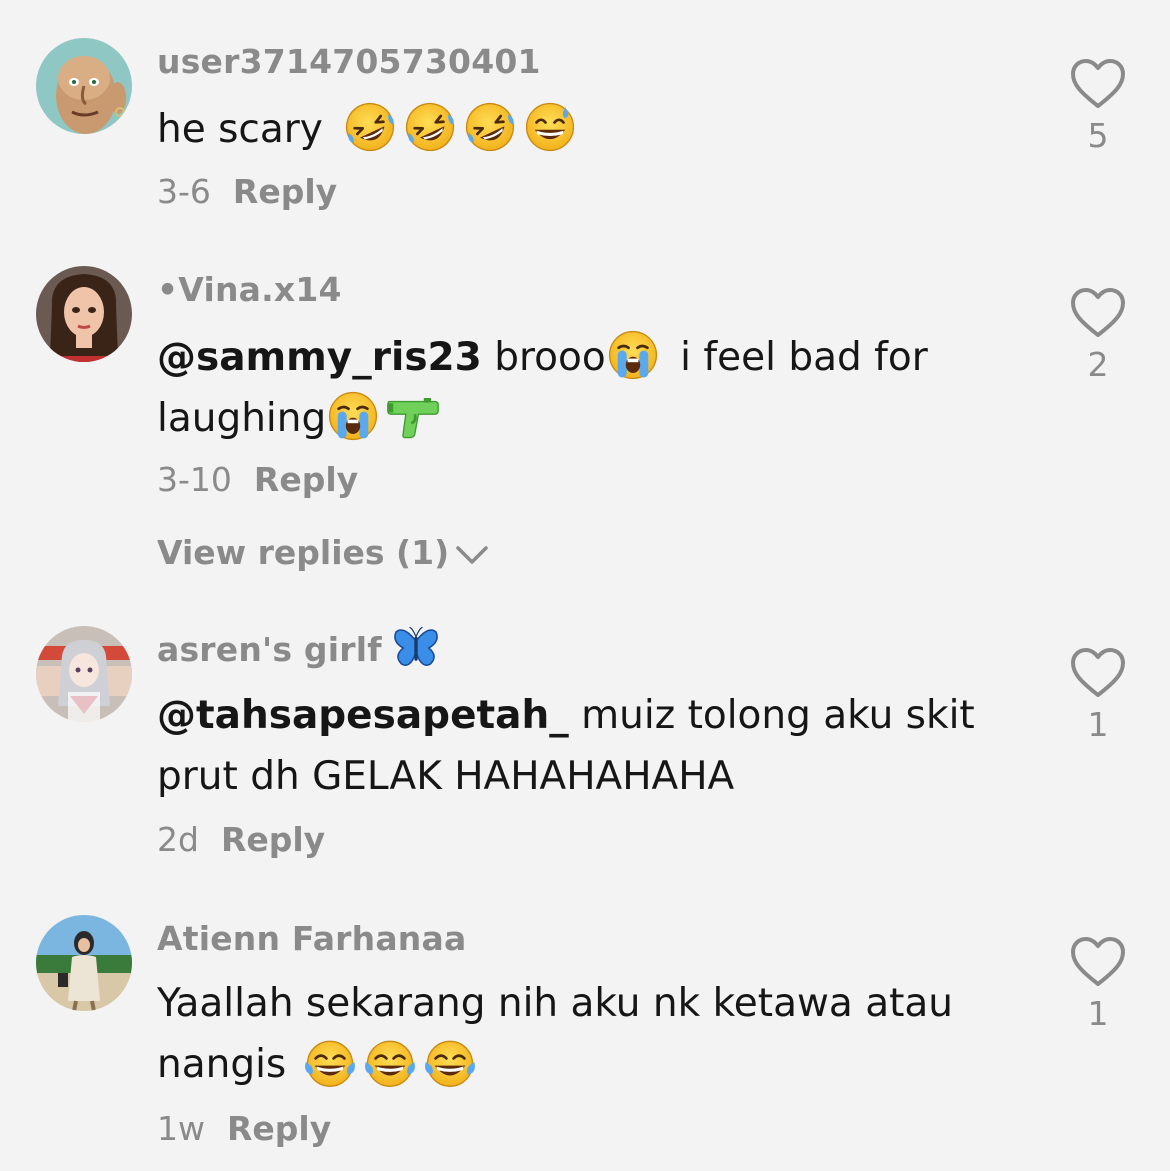 This screenshot has height=1171, width=1170. I want to click on like-count: 5, so click(1098, 135).